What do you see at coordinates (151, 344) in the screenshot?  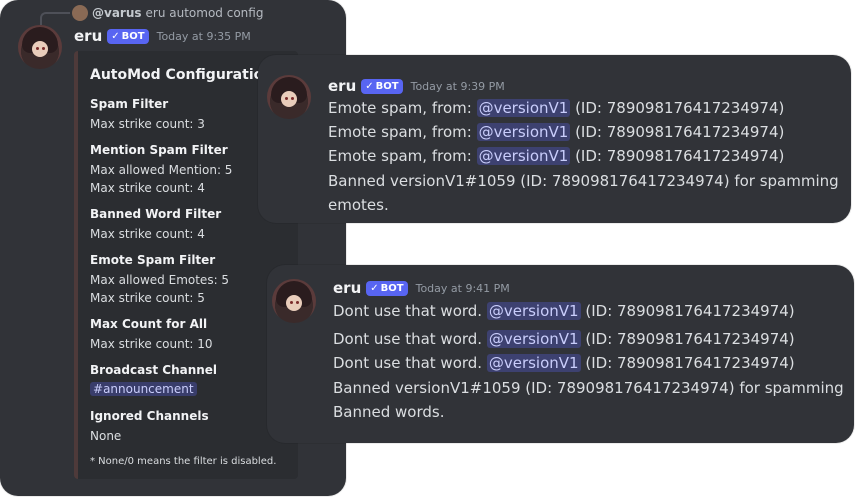 I see `field-value: Max strike count: 10` at bounding box center [151, 344].